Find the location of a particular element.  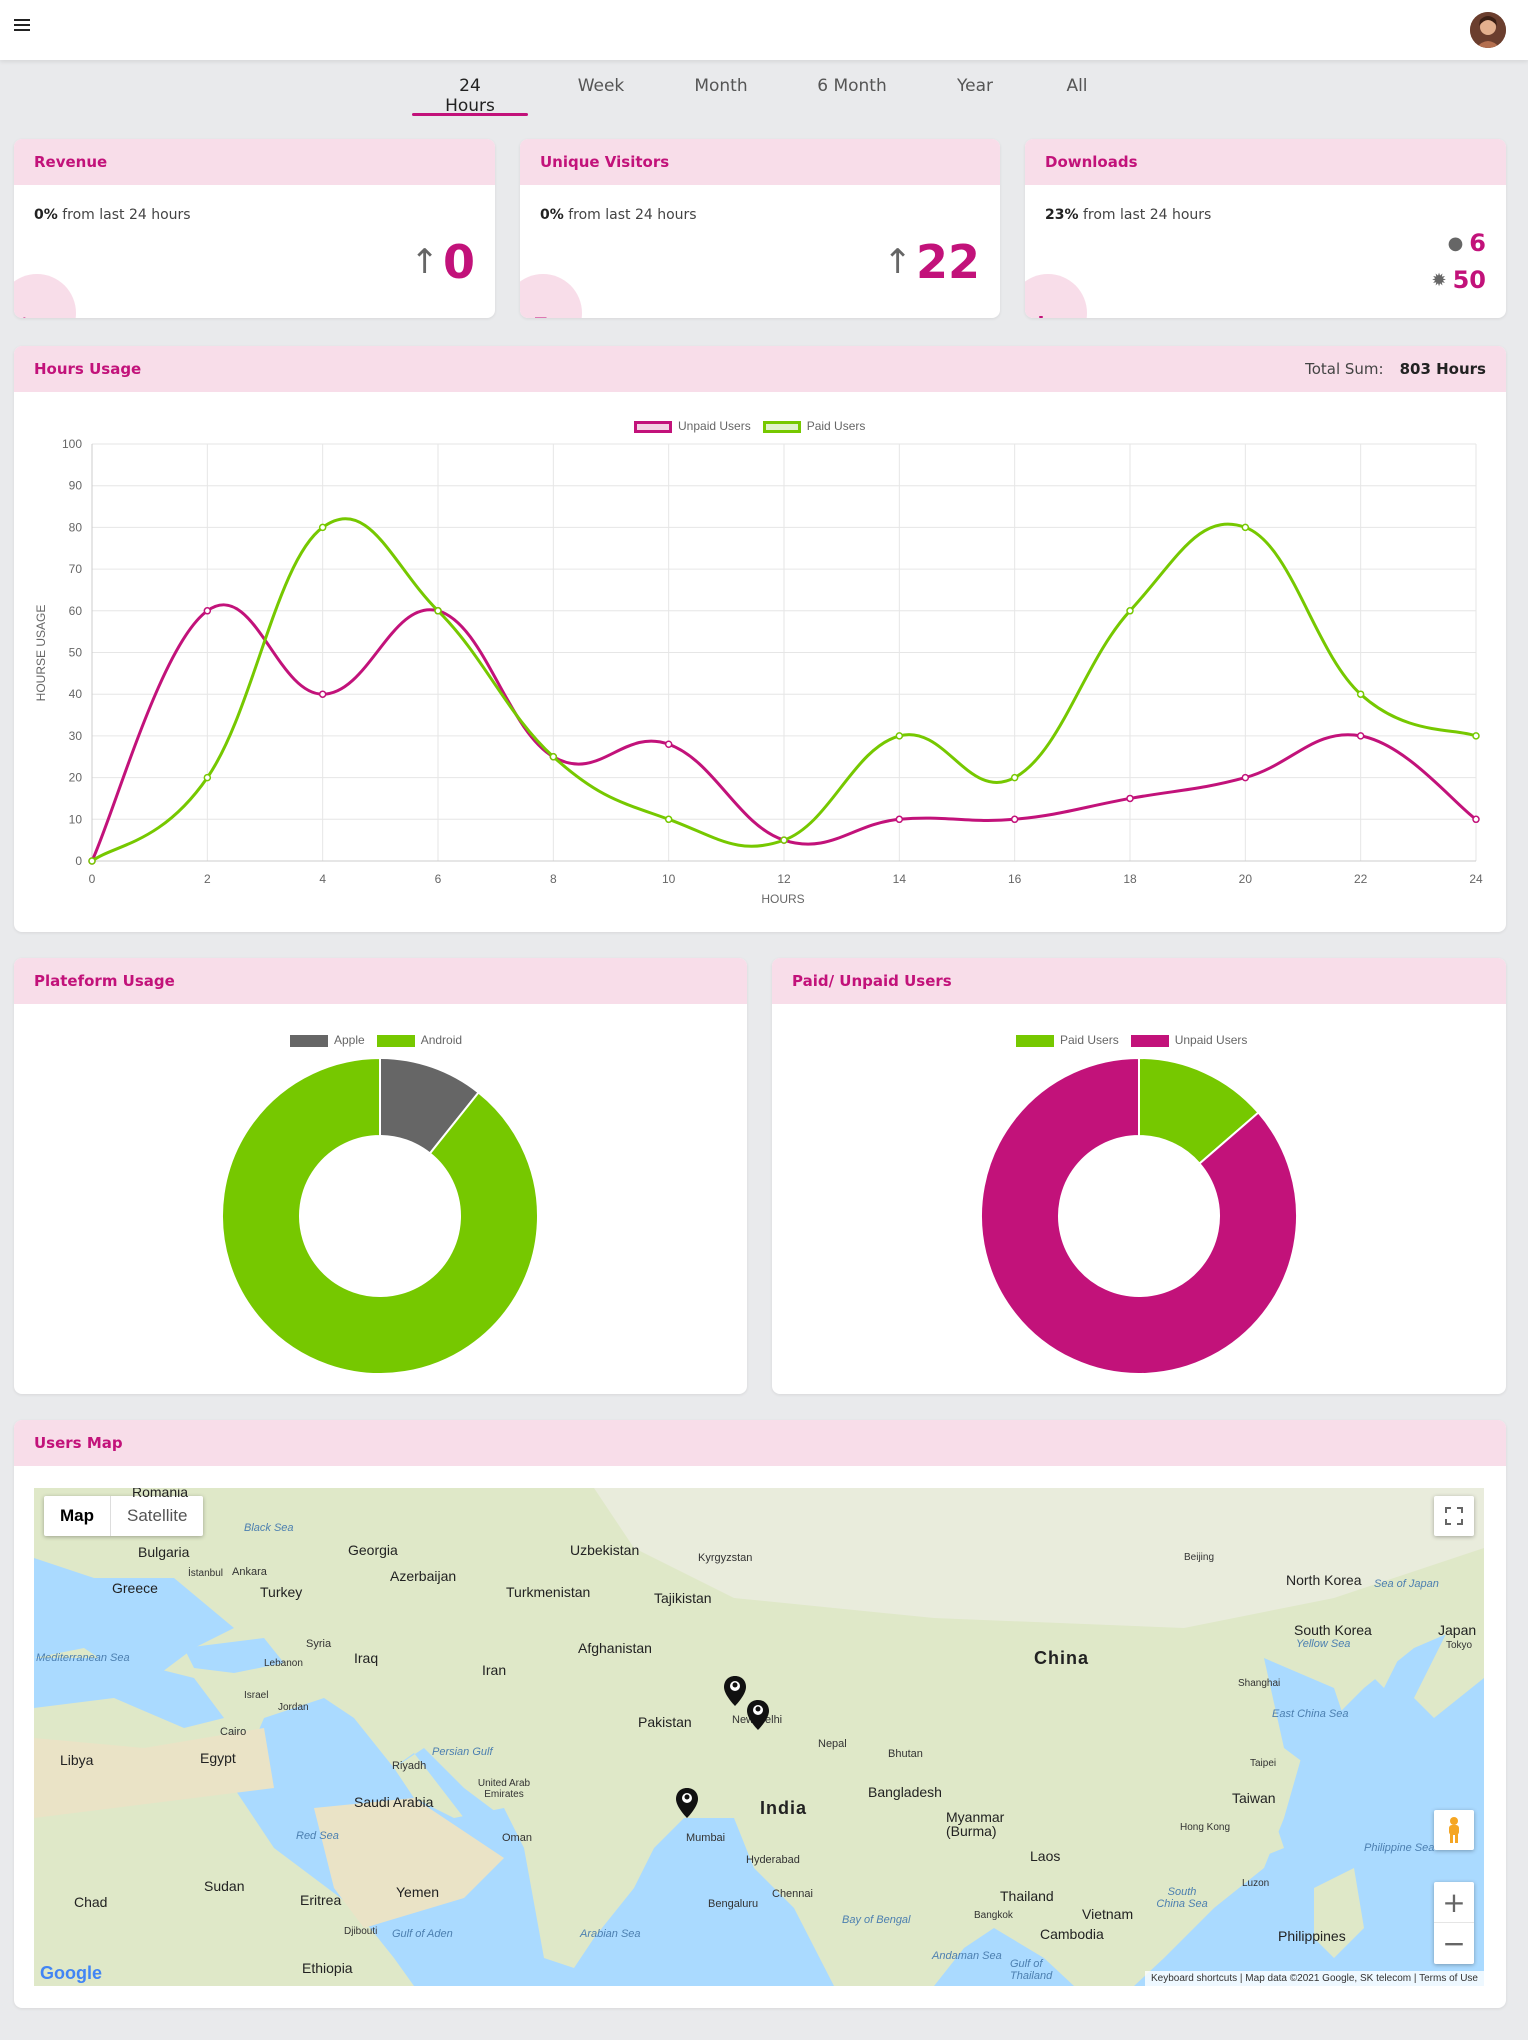

map-label-ethiopia: Ethiopia is located at coordinates (327, 1968).